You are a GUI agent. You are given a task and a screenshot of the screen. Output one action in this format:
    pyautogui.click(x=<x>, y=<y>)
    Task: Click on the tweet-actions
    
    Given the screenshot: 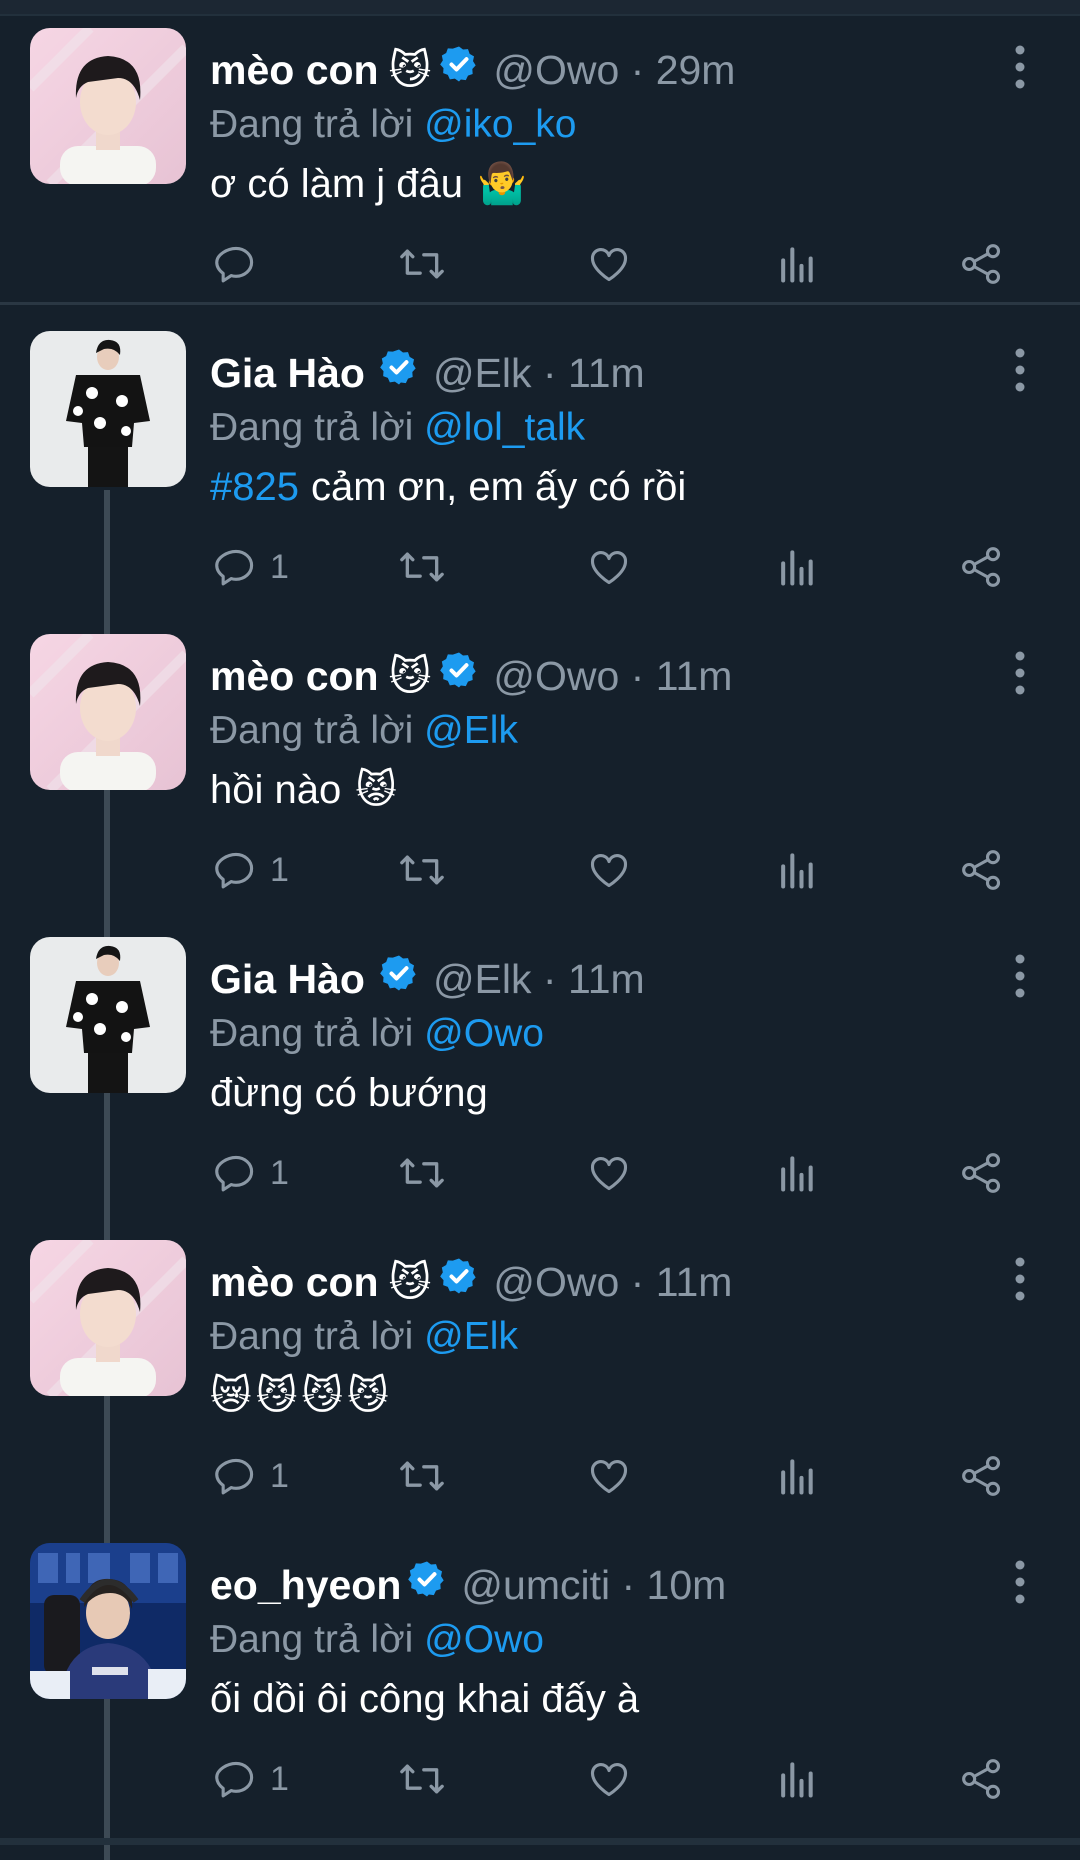 What is the action you would take?
    pyautogui.click(x=610, y=264)
    